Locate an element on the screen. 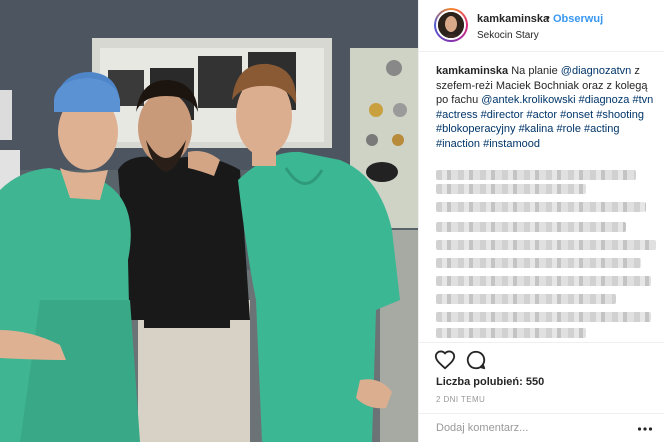 This screenshot has width=664, height=442. hashtag-link: #actress is located at coordinates (457, 115).